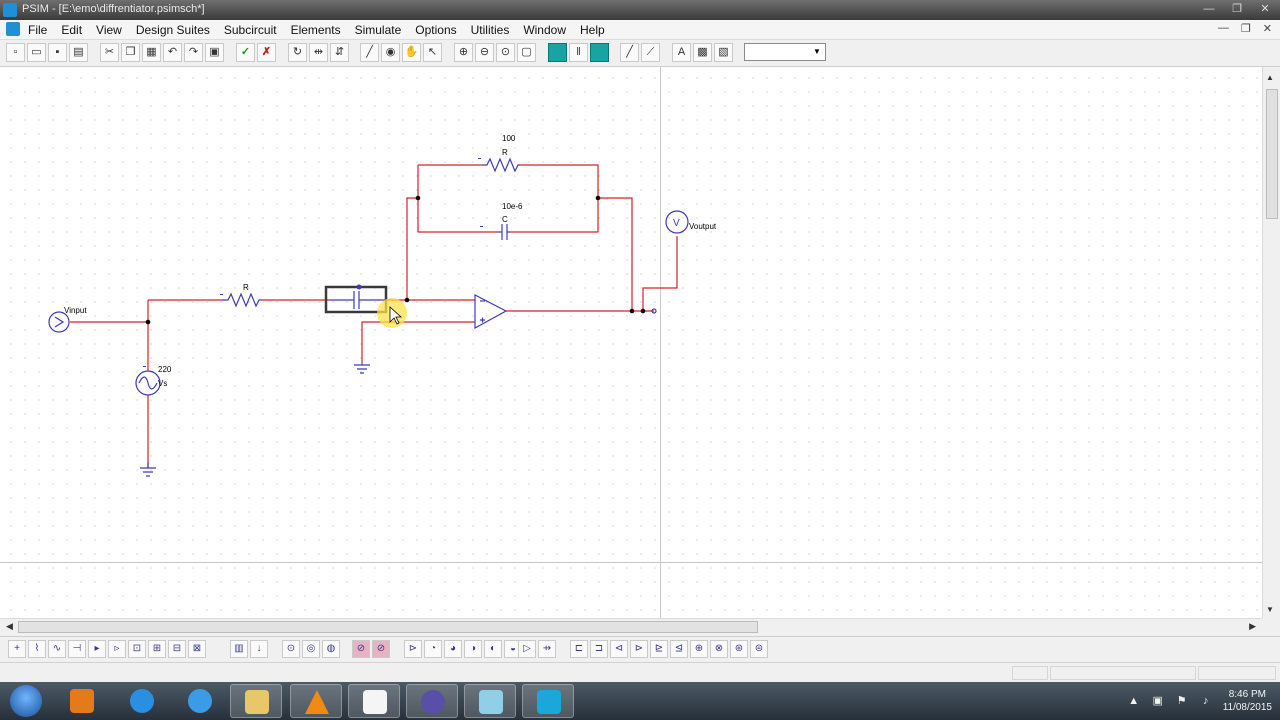 Image resolution: width=1280 pixels, height=720 pixels. I want to click on clock: 8:46 PM 11/08/2015, so click(1247, 701).